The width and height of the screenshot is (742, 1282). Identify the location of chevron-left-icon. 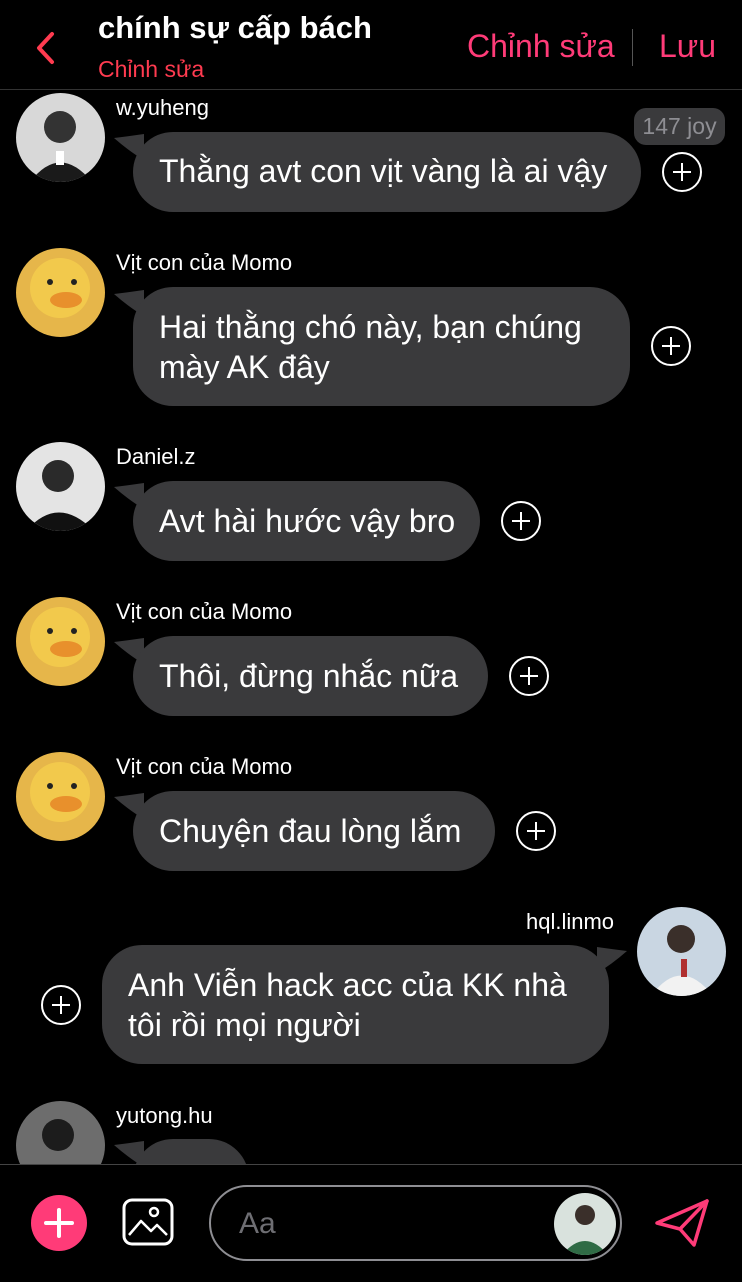
(47, 48).